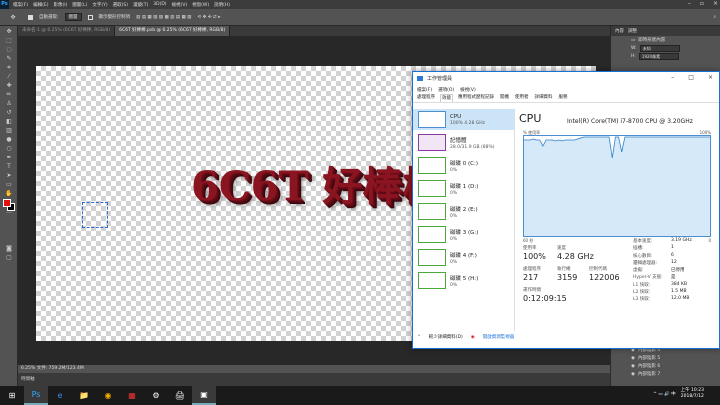 The height and width of the screenshot is (405, 720). Describe the element at coordinates (463, 142) in the screenshot. I see `sidebar-item-memory: 記憶體 28.0/31.9 GB (88%)` at that location.